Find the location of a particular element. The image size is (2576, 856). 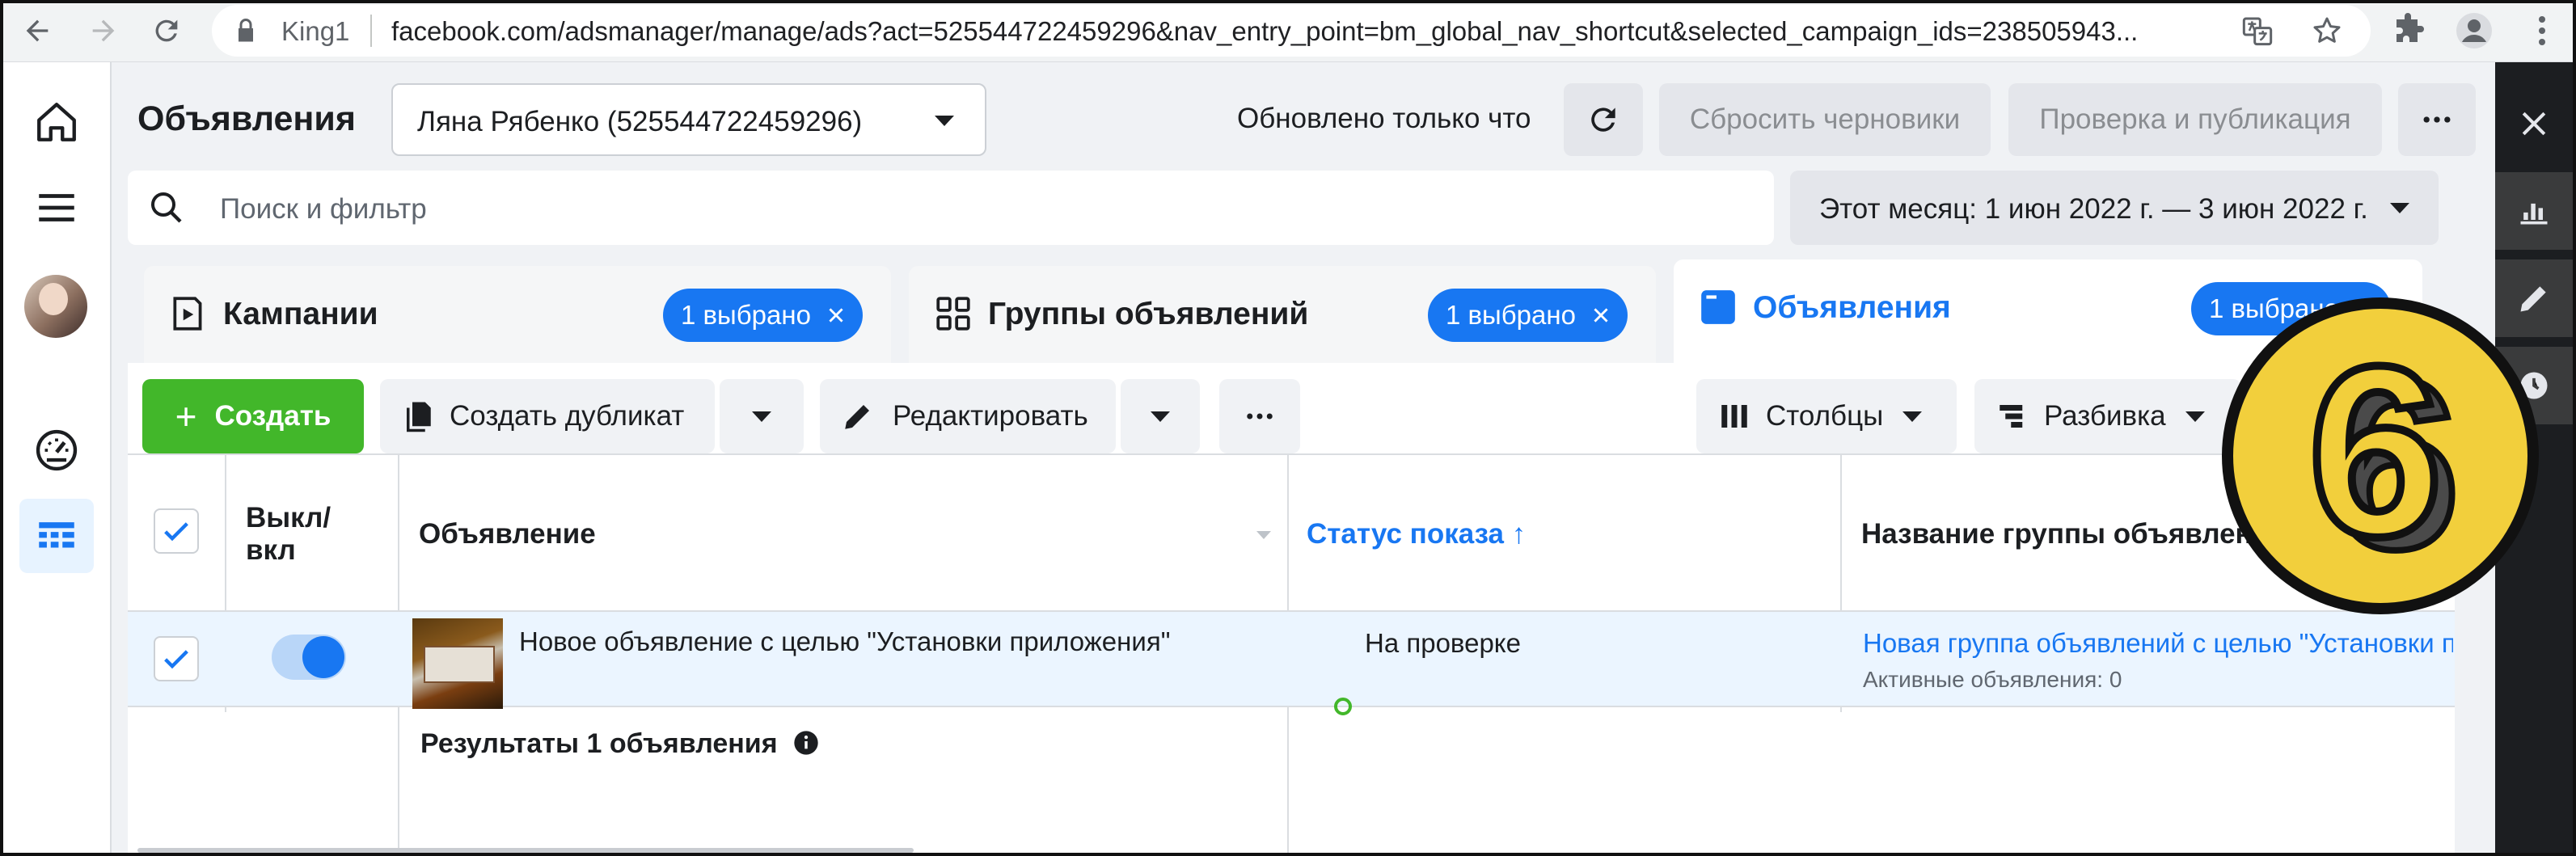

more-button is located at coordinates (2437, 119).